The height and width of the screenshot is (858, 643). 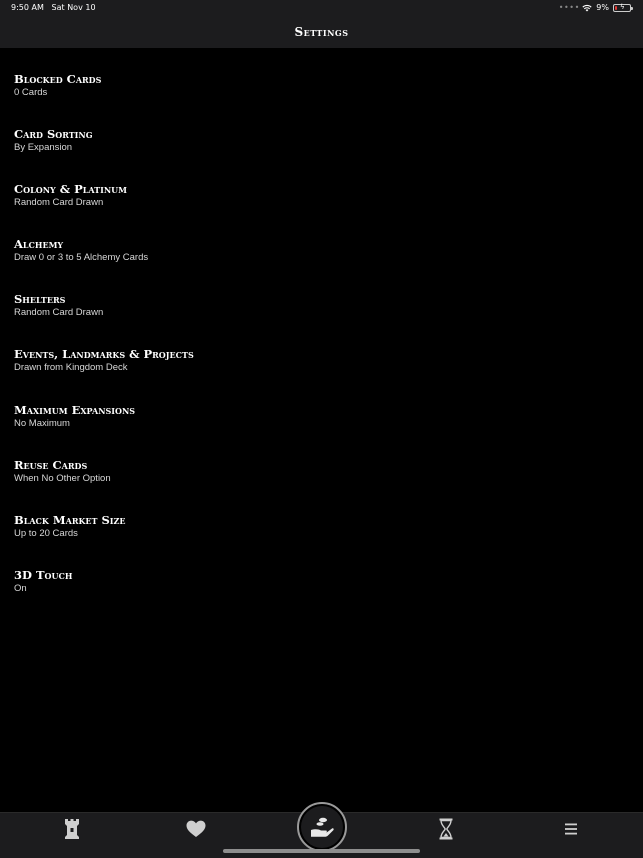 What do you see at coordinates (602, 7) in the screenshot?
I see `battery-percent: 9%` at bounding box center [602, 7].